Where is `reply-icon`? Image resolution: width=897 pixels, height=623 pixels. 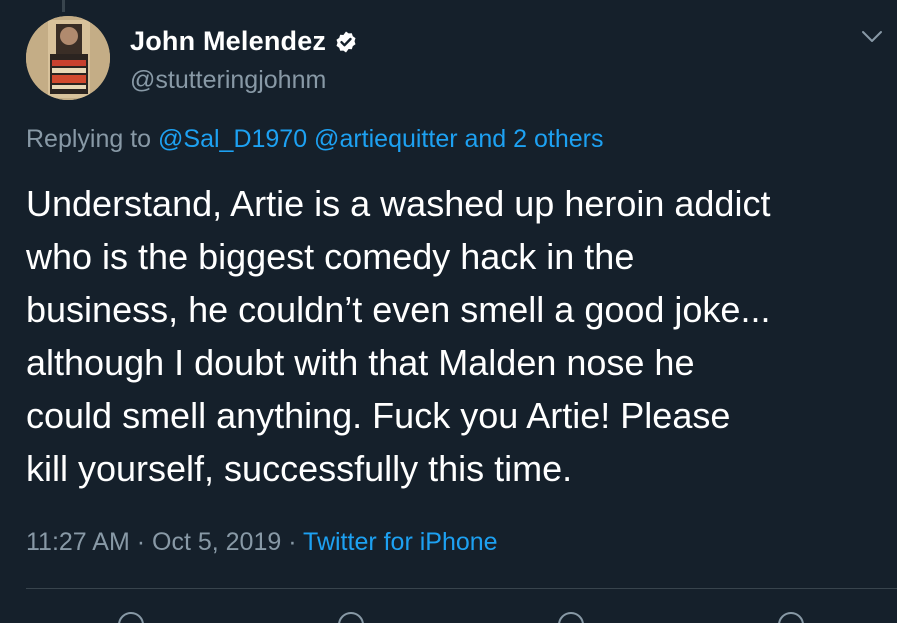 reply-icon is located at coordinates (131, 617).